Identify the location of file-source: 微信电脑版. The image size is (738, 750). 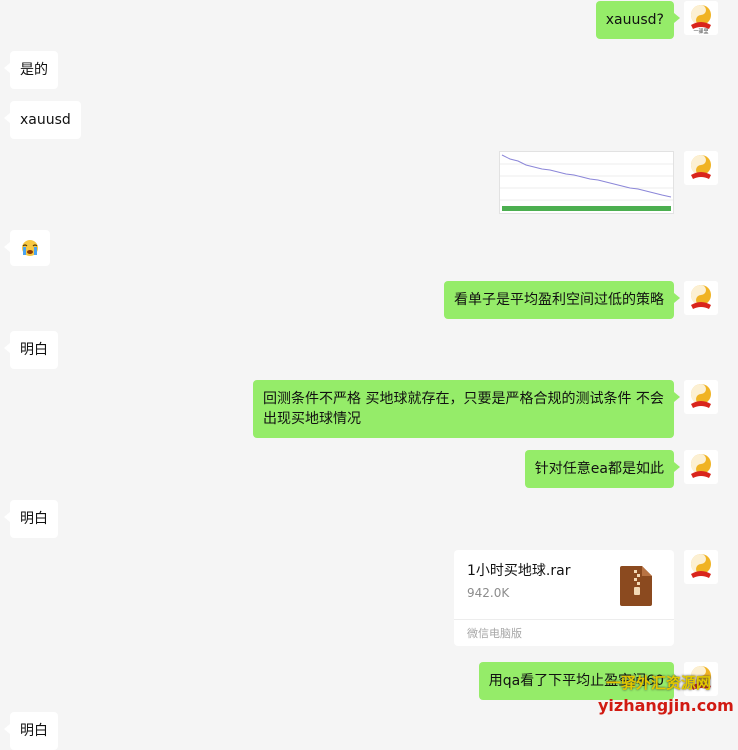
(494, 633).